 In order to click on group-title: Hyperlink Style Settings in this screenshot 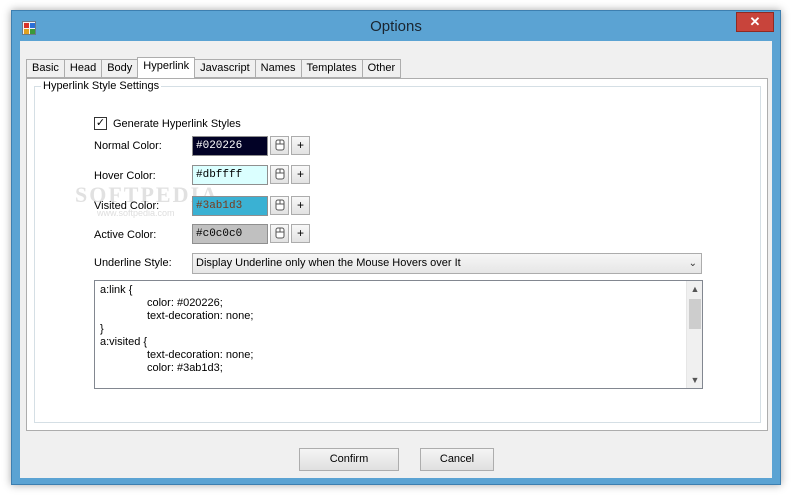, I will do `click(101, 86)`.